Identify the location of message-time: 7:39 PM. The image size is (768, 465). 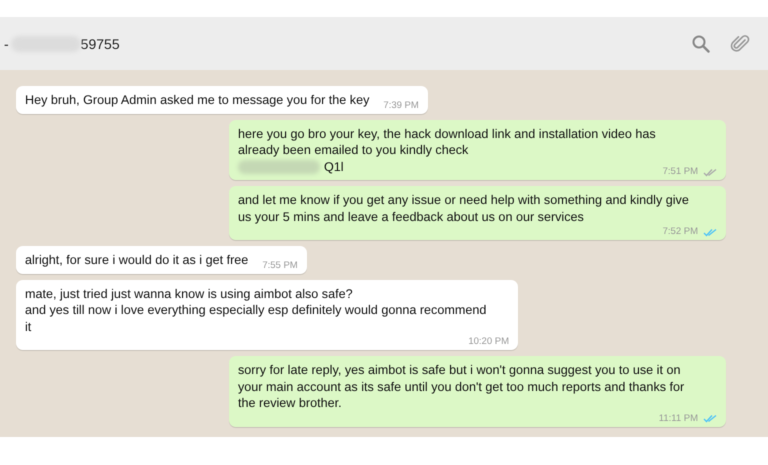
(401, 105).